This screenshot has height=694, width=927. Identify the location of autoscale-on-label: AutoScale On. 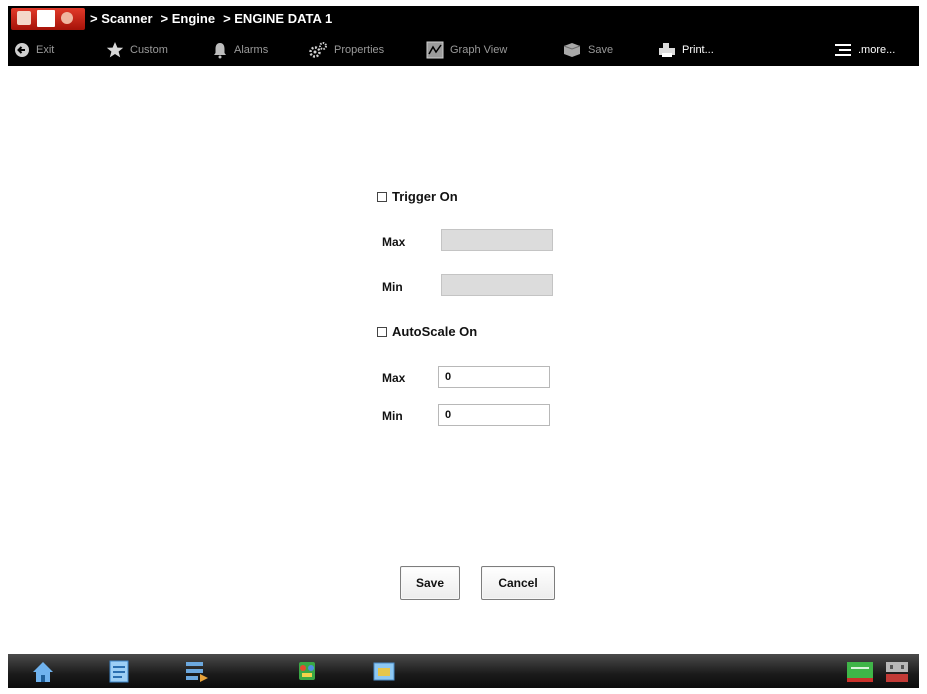
(435, 331).